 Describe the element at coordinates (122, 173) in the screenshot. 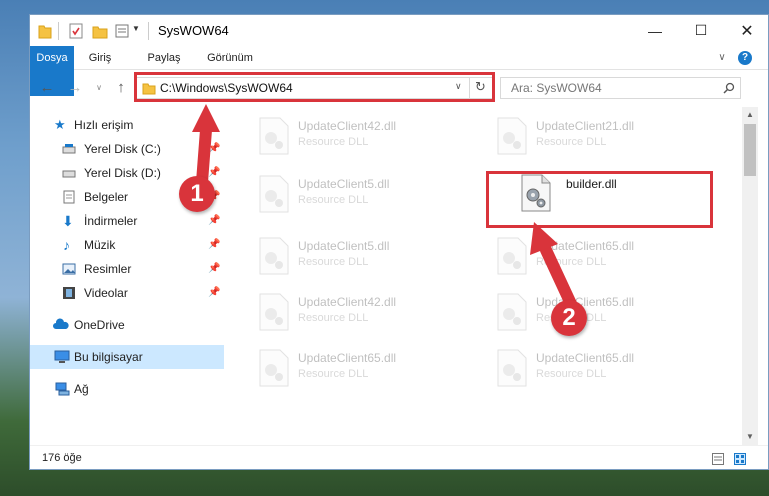

I see `nav-label: Yerel Disk (D:)` at that location.